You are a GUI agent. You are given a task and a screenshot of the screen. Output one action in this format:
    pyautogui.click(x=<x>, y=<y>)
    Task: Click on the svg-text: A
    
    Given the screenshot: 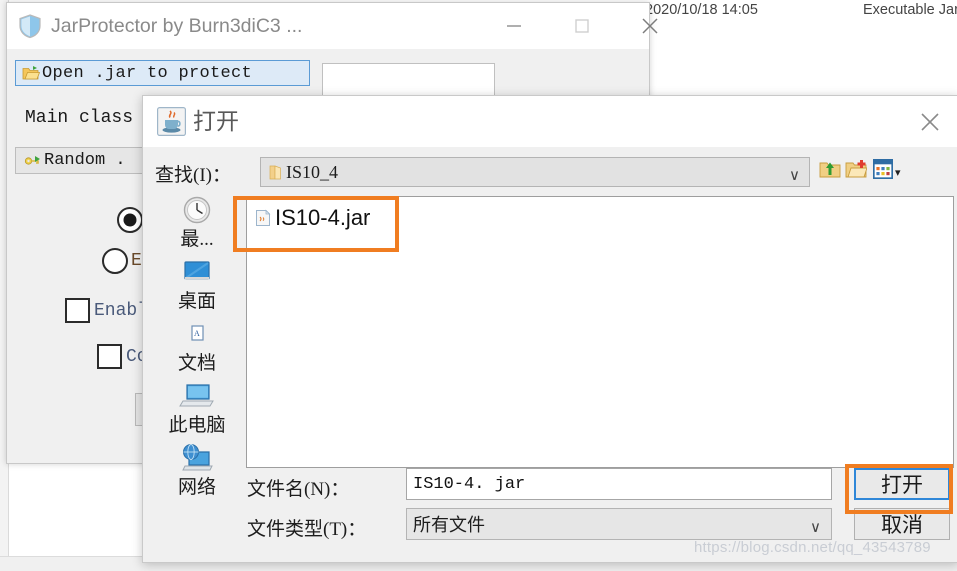 What is the action you would take?
    pyautogui.click(x=197, y=333)
    